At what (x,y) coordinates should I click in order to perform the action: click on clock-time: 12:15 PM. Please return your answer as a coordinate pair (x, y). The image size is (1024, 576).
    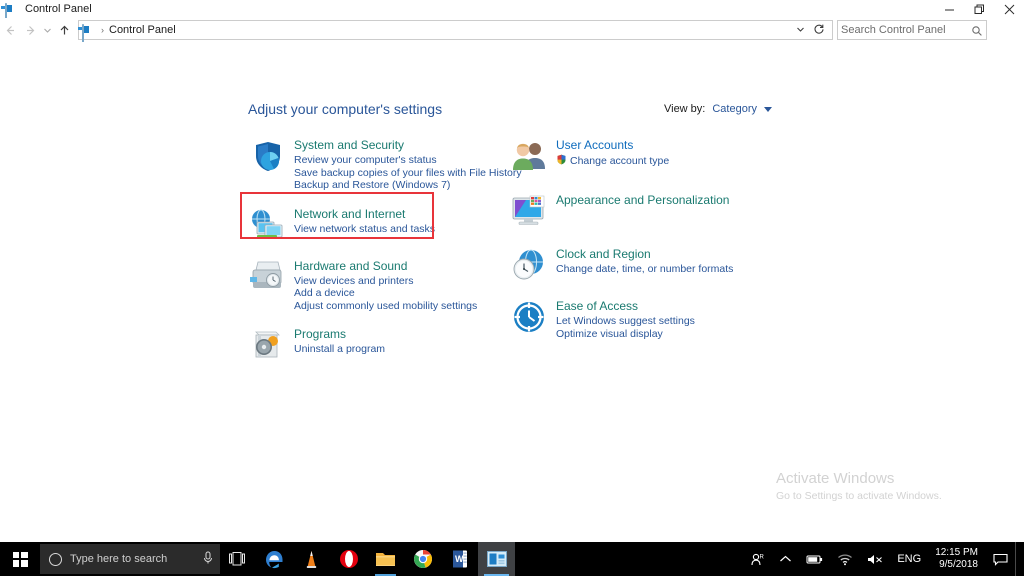
    Looking at the image, I should click on (956, 552).